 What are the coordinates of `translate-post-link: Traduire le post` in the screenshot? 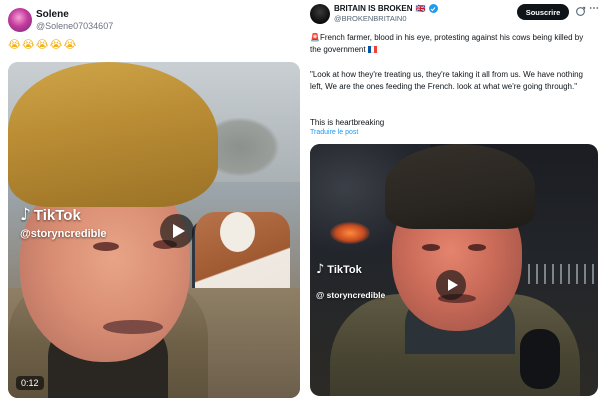 It's located at (334, 132).